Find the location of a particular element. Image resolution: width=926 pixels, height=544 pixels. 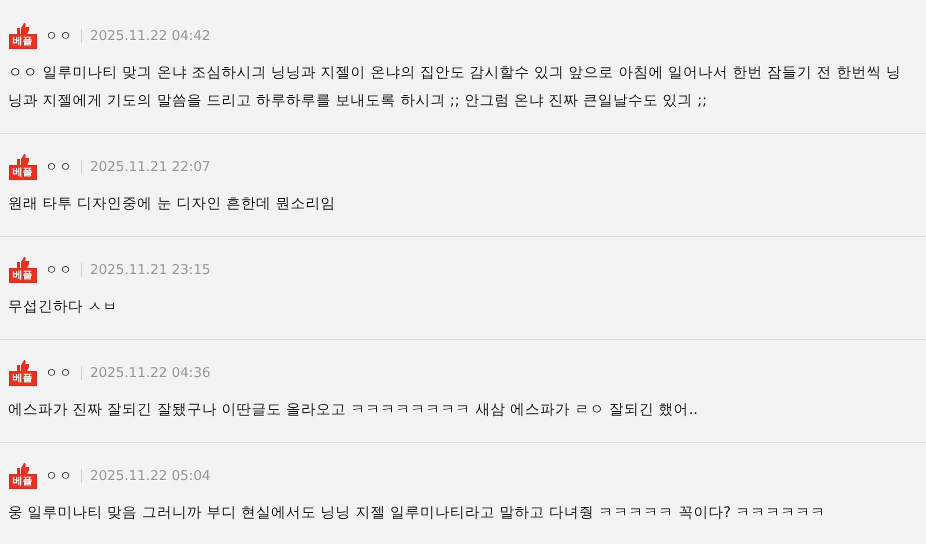

comment-date: 2025.11.21 23:15 is located at coordinates (150, 270).